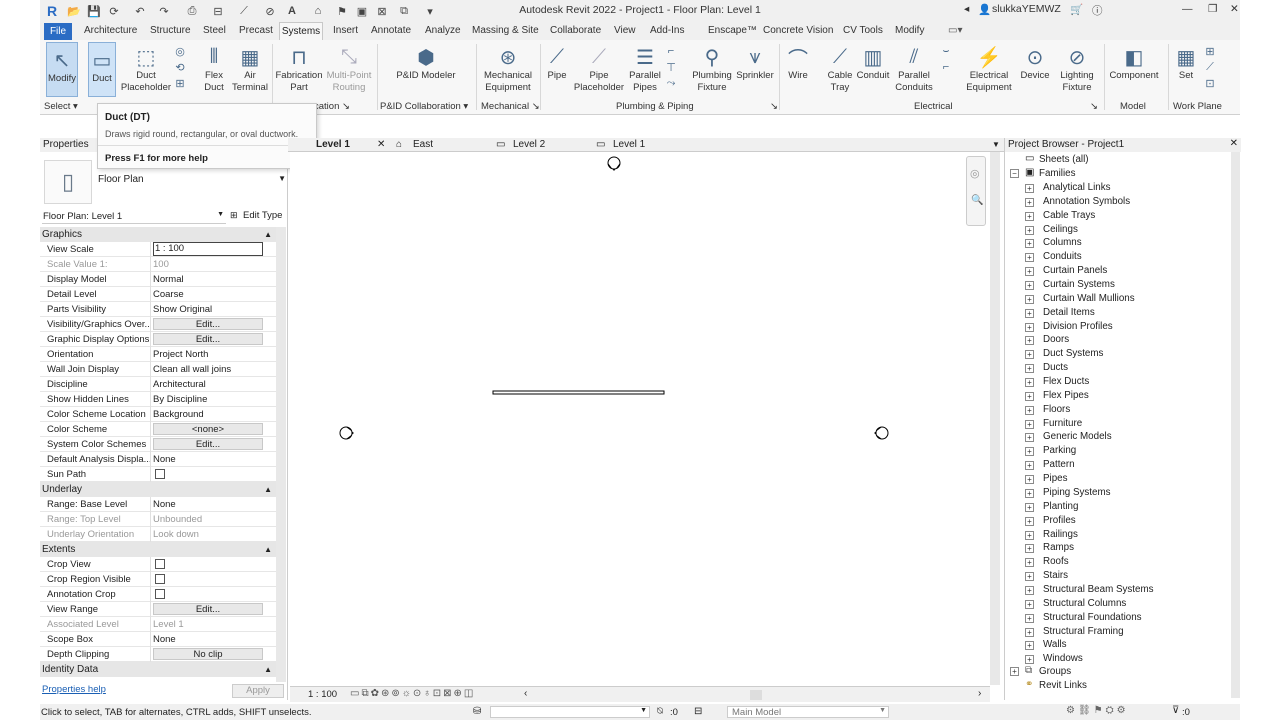 This screenshot has height=720, width=1280. What do you see at coordinates (975, 173) in the screenshot?
I see `steering-wheel-icon: ◎` at bounding box center [975, 173].